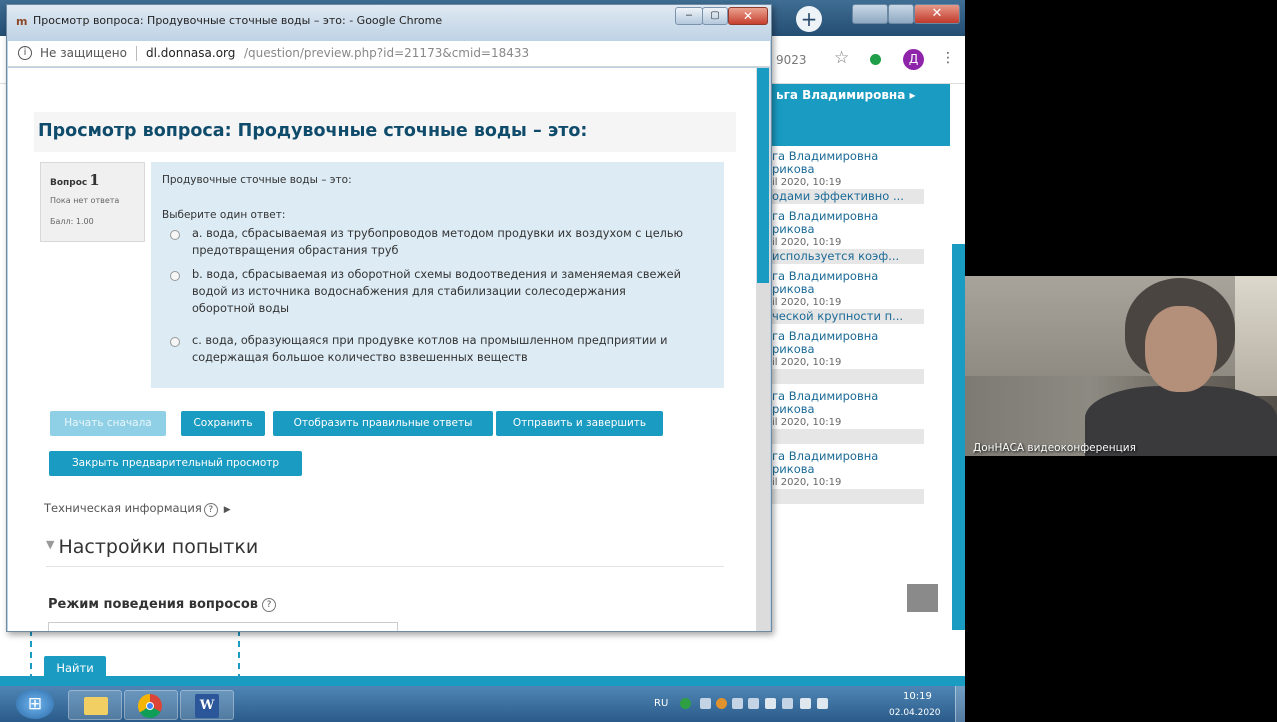 This screenshot has width=1277, height=722. Describe the element at coordinates (227, 510) in the screenshot. I see `expand-arrow-icon: ▶` at that location.